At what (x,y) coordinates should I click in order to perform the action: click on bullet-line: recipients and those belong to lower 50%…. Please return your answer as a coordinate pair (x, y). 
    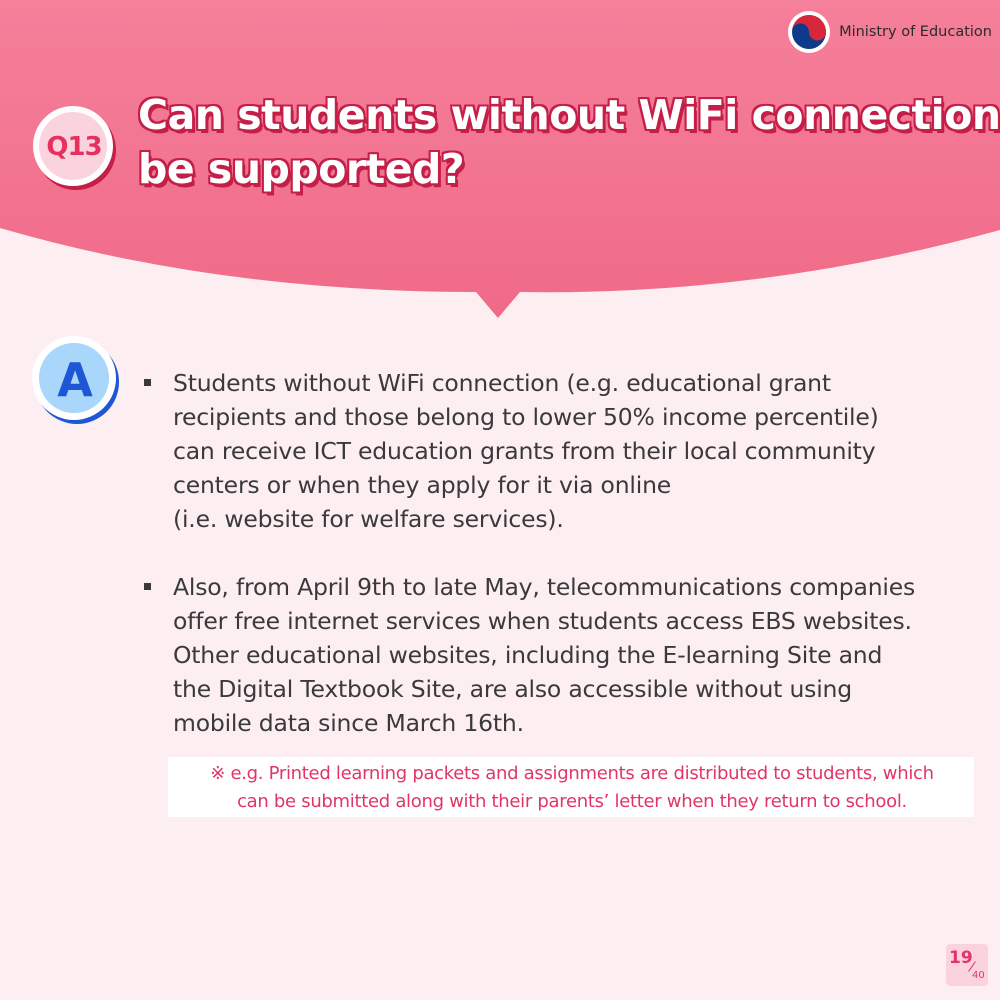
    Looking at the image, I should click on (526, 417).